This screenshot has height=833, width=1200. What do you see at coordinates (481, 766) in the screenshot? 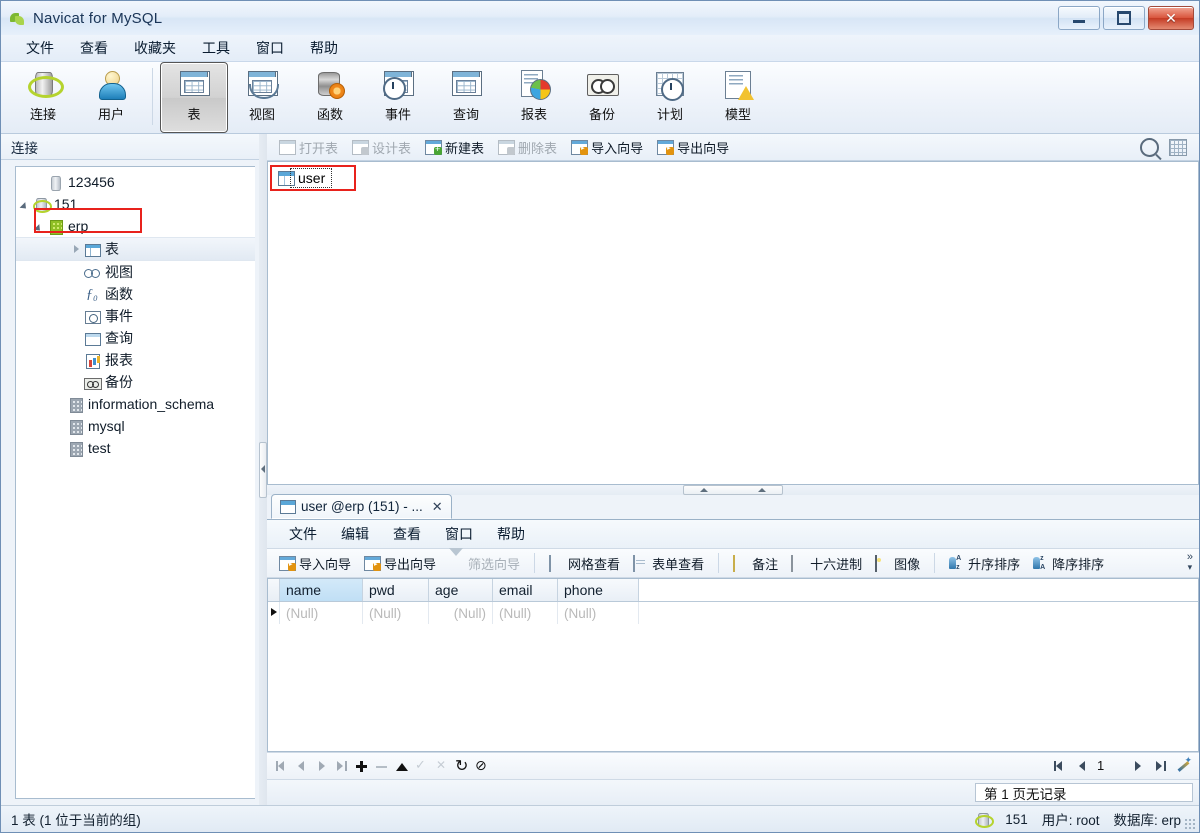
I see `record-stop-button` at bounding box center [481, 766].